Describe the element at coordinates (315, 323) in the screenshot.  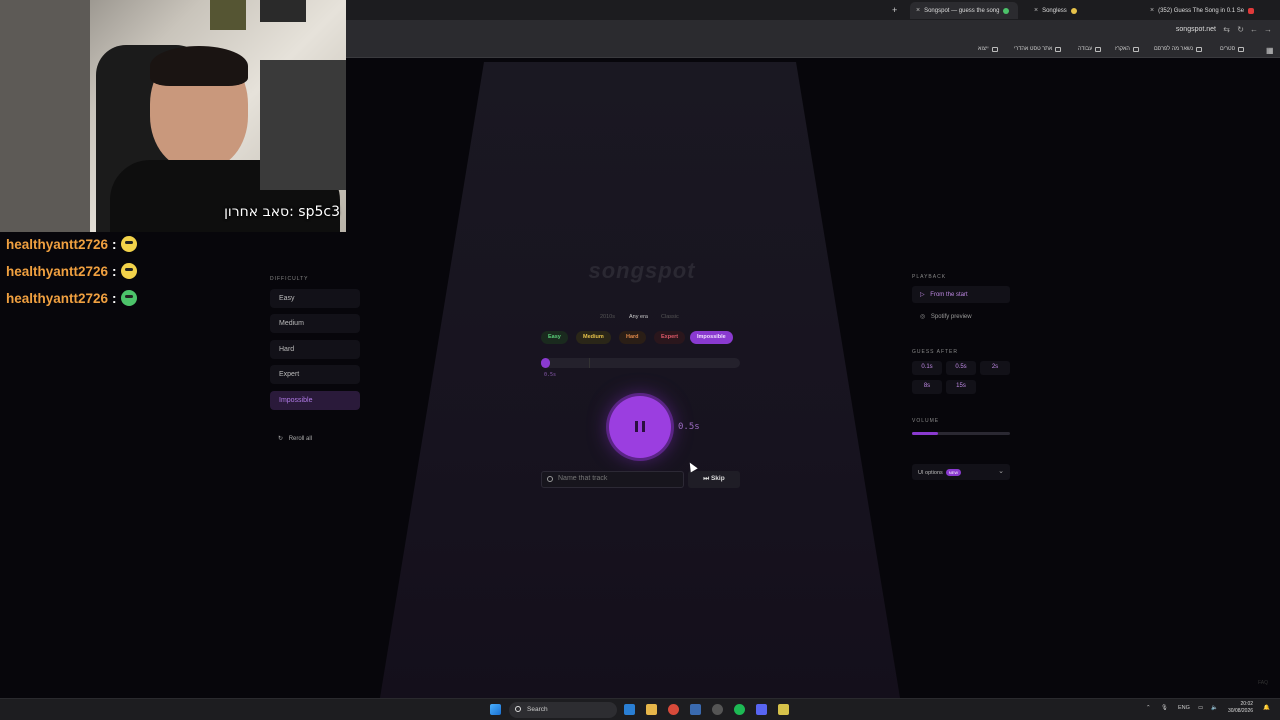
I see `difficulty-medium: Medium` at that location.